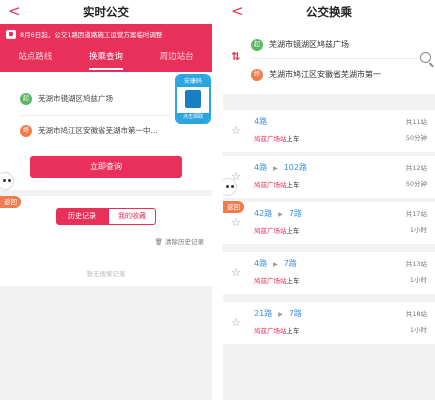 The height and width of the screenshot is (400, 435). I want to click on stop-count: 共18站, so click(416, 314).